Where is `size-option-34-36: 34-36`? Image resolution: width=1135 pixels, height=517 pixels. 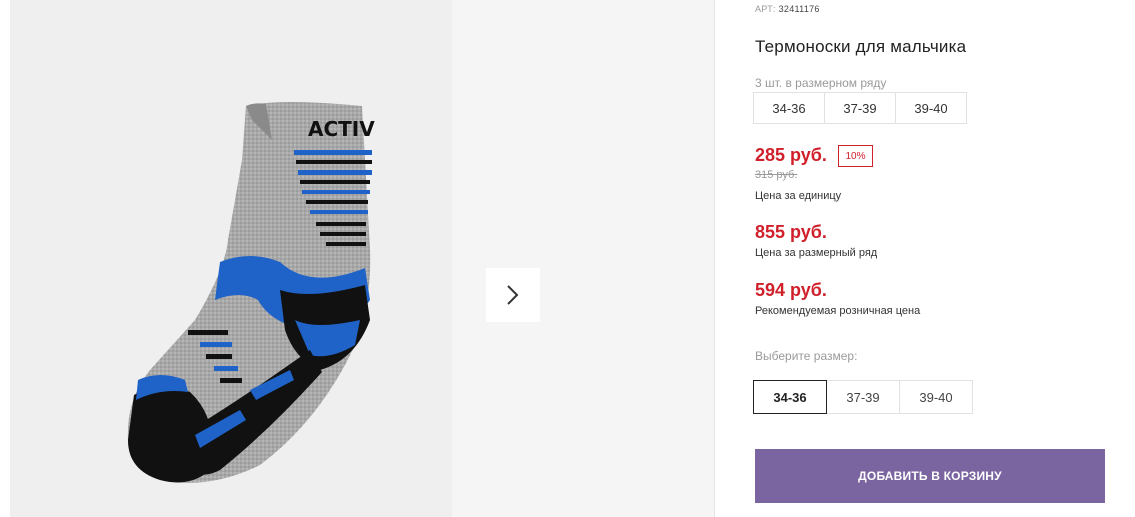
size-option-34-36: 34-36 is located at coordinates (790, 397).